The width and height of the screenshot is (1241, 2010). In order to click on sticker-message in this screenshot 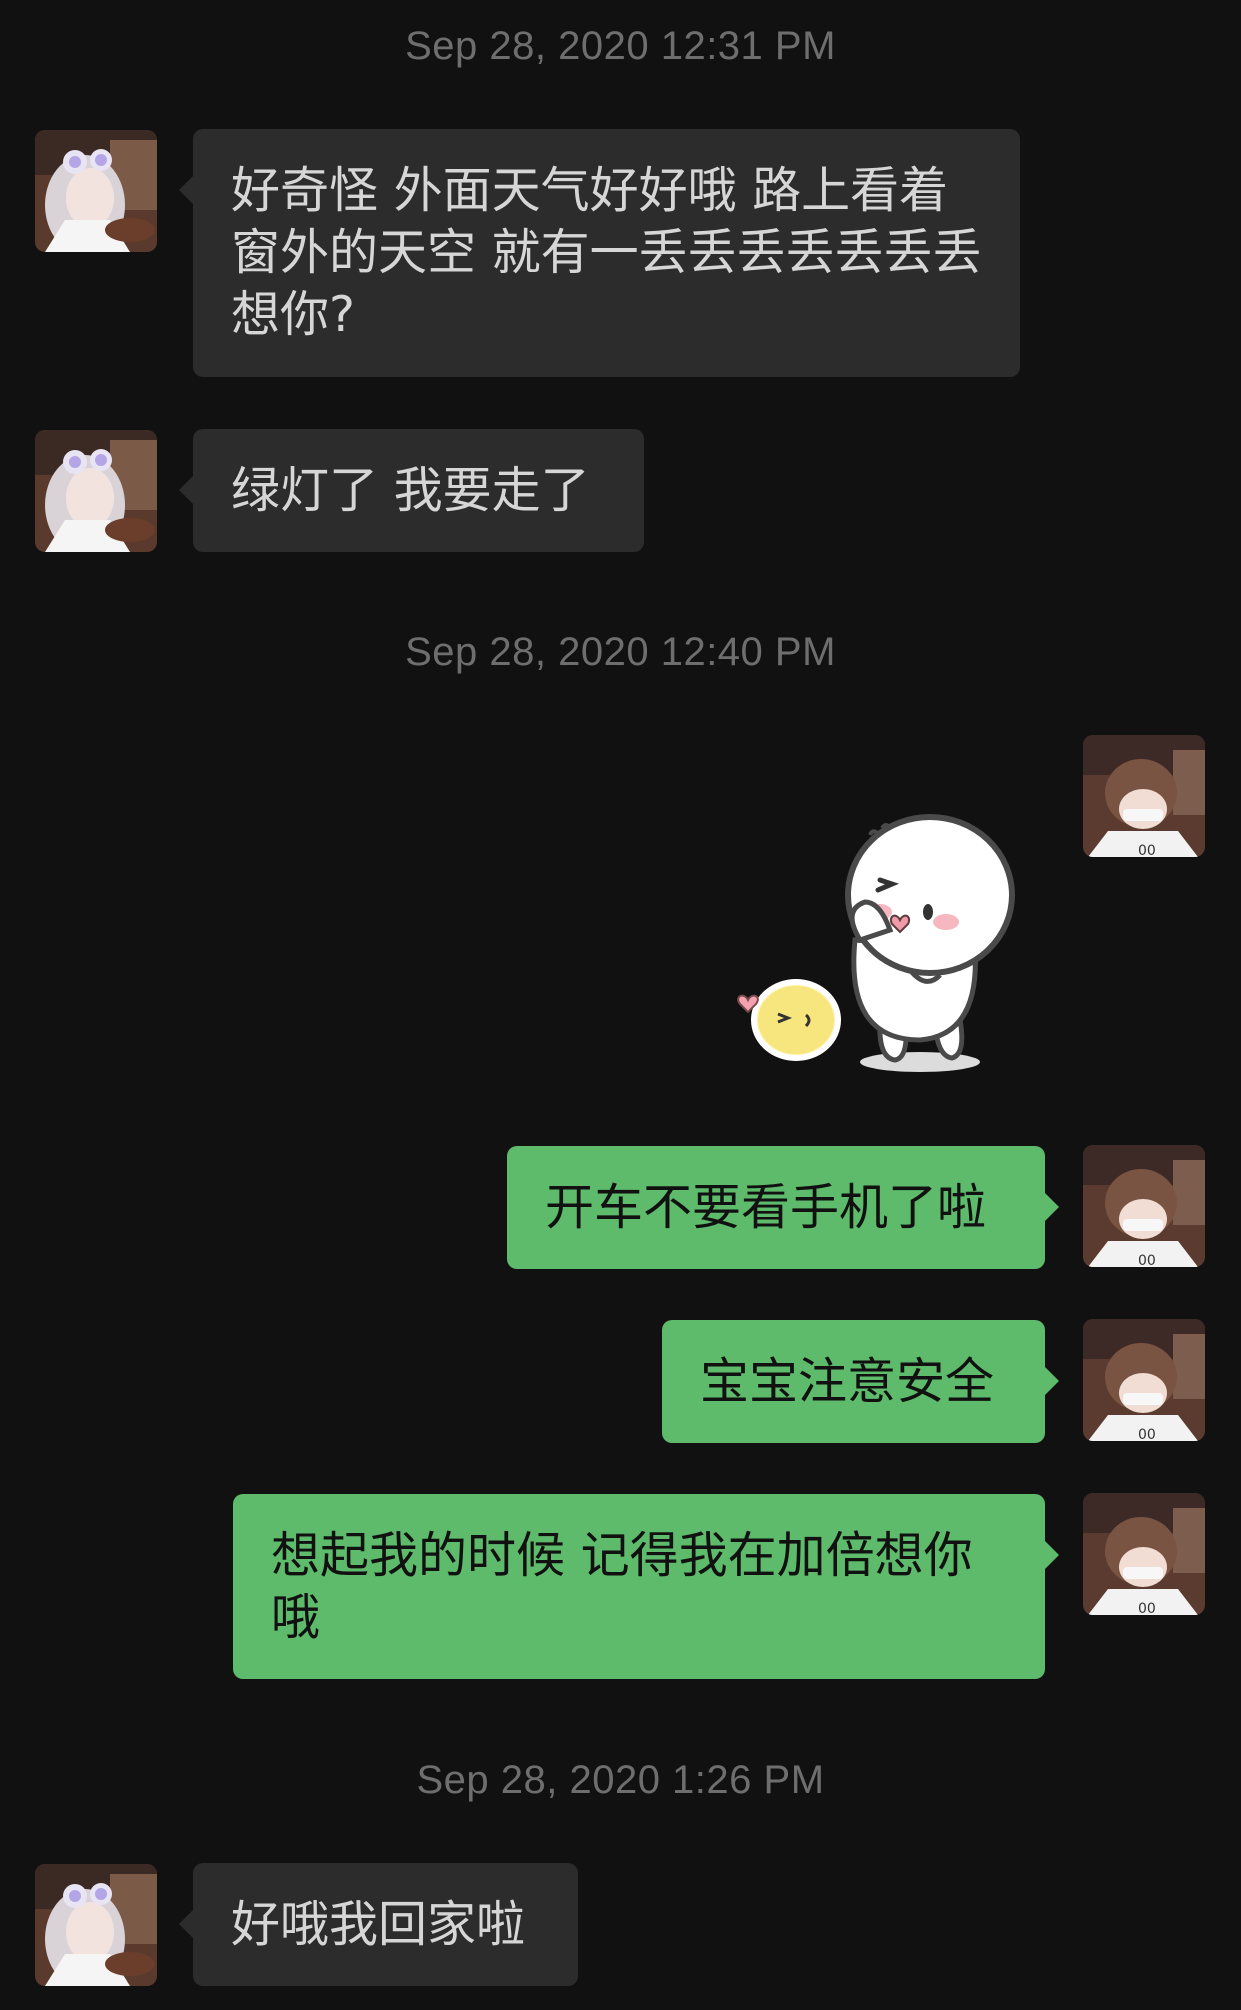, I will do `click(880, 940)`.